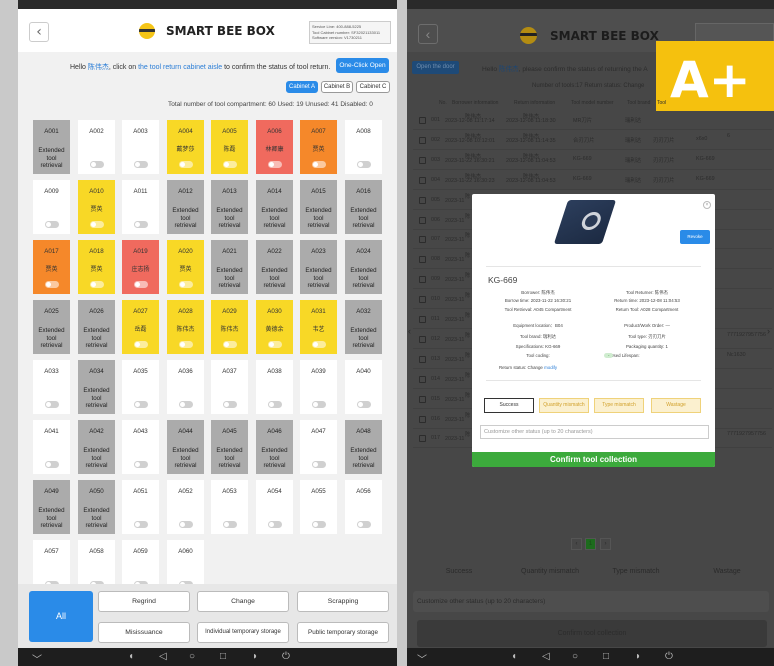  What do you see at coordinates (576, 544) in the screenshot?
I see `prev-page-button: ‹` at bounding box center [576, 544].